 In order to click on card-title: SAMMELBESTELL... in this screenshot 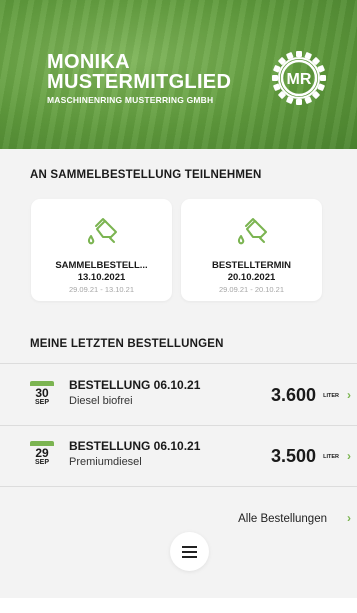, I will do `click(101, 265)`.